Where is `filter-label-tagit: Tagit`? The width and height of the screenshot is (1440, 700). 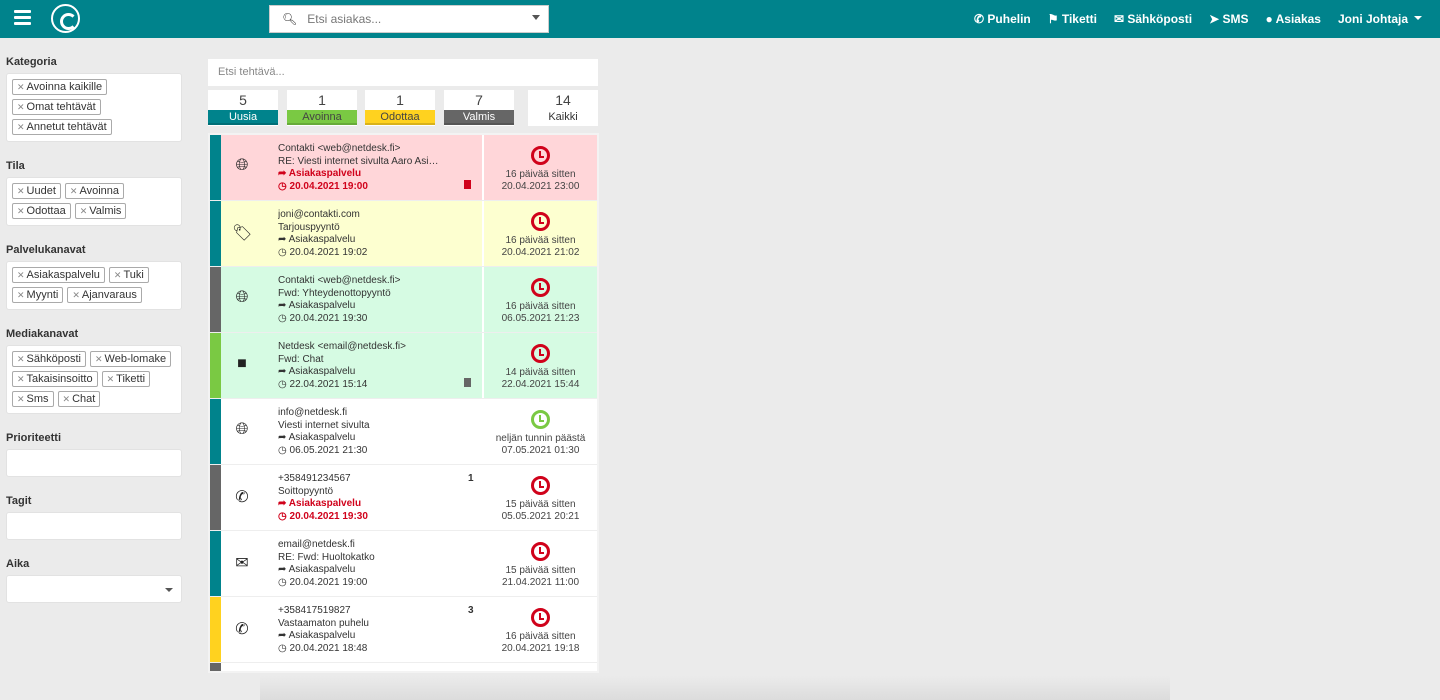 filter-label-tagit: Tagit is located at coordinates (19, 501).